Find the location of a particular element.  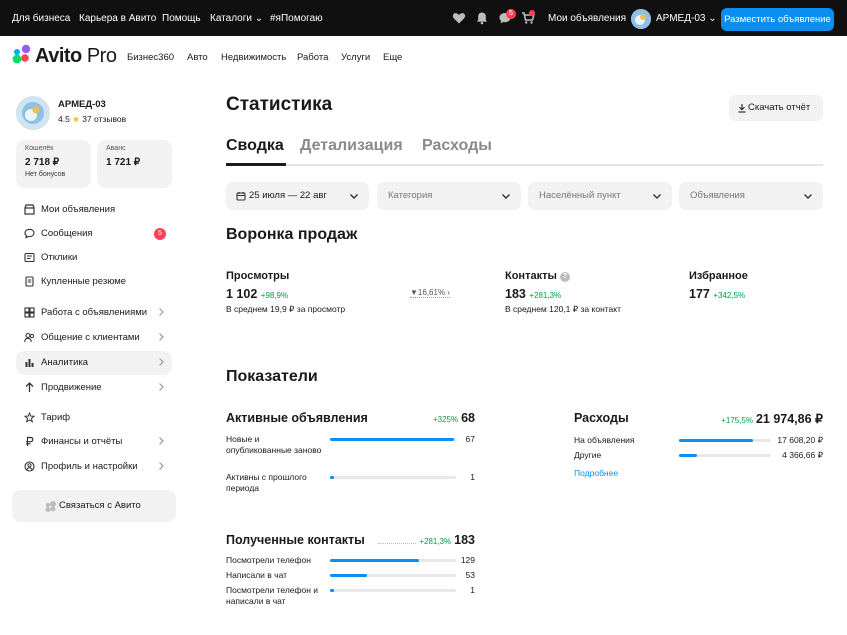

expenses-row-value: 17 608,20 ₽ is located at coordinates (800, 440).